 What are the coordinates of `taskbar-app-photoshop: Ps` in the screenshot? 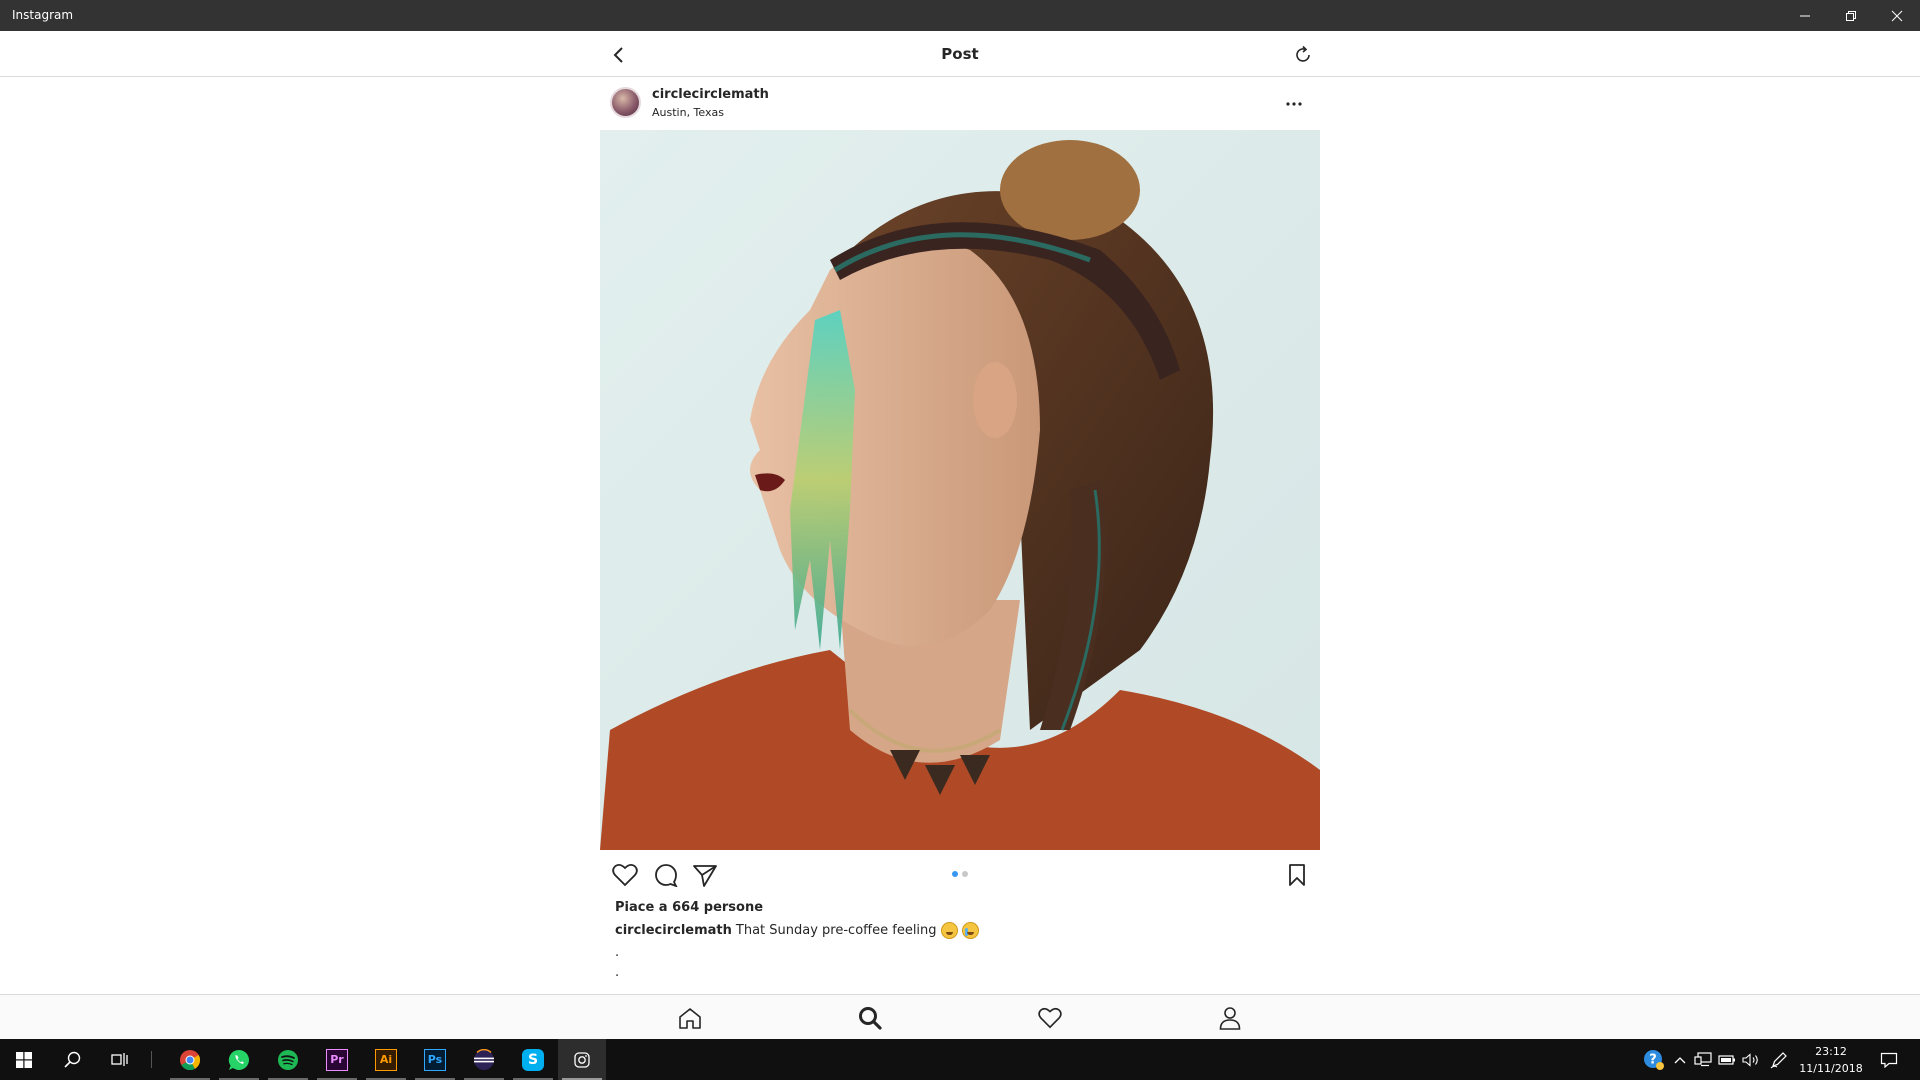 It's located at (435, 1059).